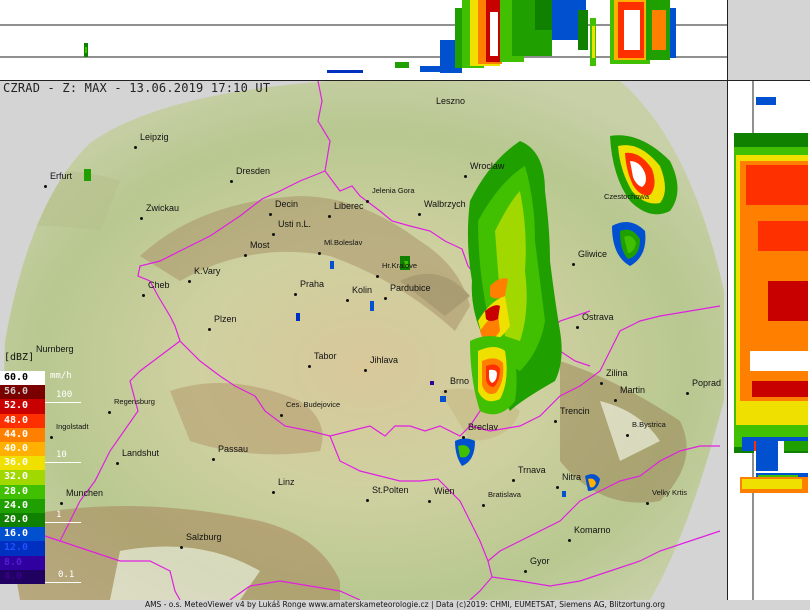 This screenshot has width=810, height=610. Describe the element at coordinates (362, 290) in the screenshot. I see `city-label: Kolin` at that location.